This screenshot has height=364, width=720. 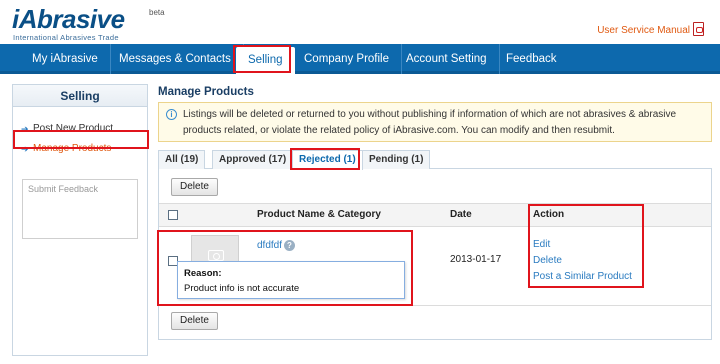 I want to click on tab-all: All (19), so click(x=182, y=159).